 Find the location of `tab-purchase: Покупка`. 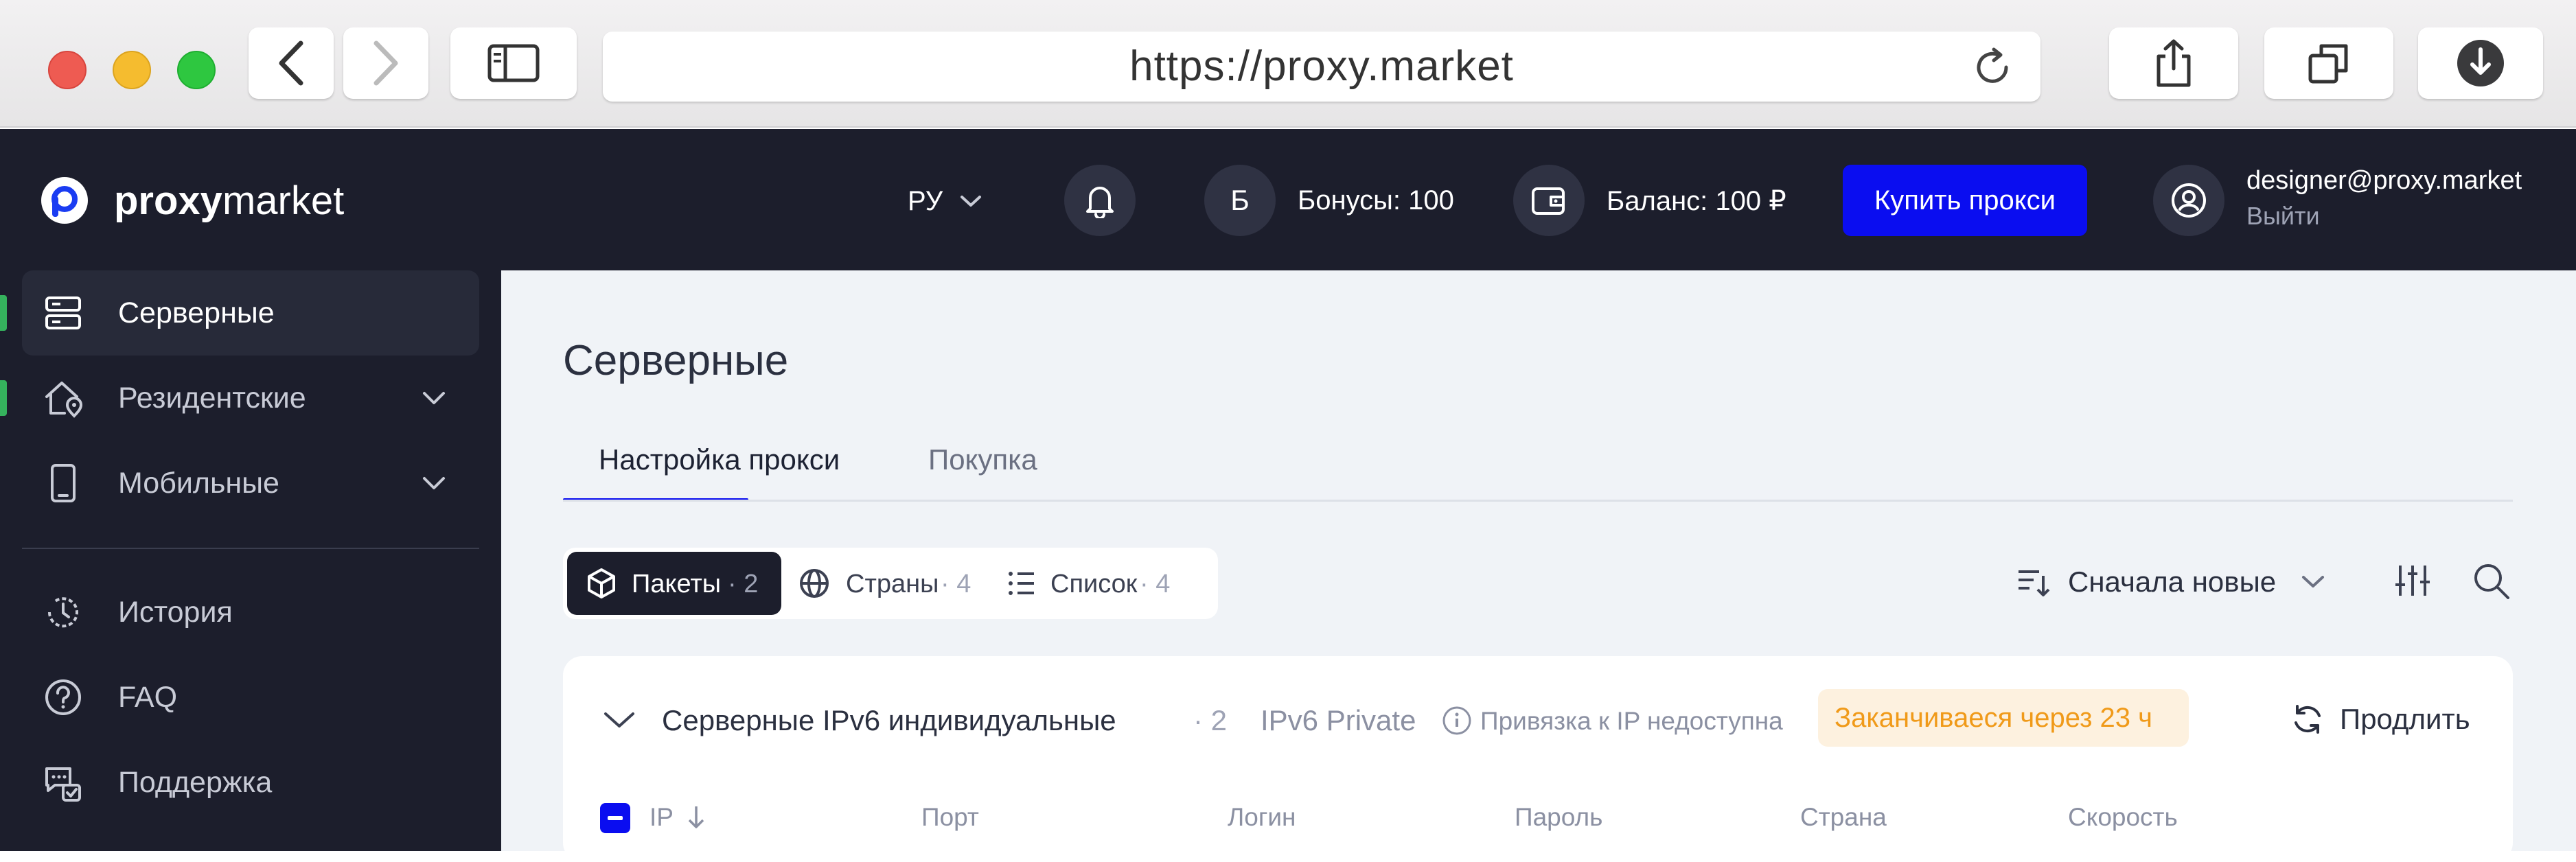

tab-purchase: Покупка is located at coordinates (982, 464).